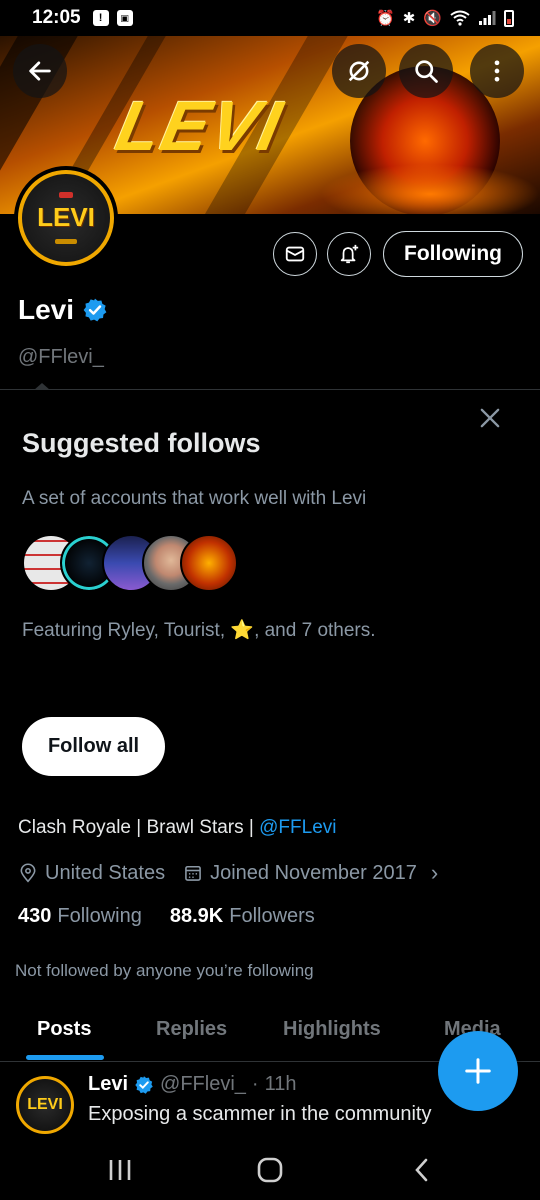 The image size is (540, 1200). Describe the element at coordinates (297, 827) in the screenshot. I see `bio-mention-link: @FFLevi` at that location.